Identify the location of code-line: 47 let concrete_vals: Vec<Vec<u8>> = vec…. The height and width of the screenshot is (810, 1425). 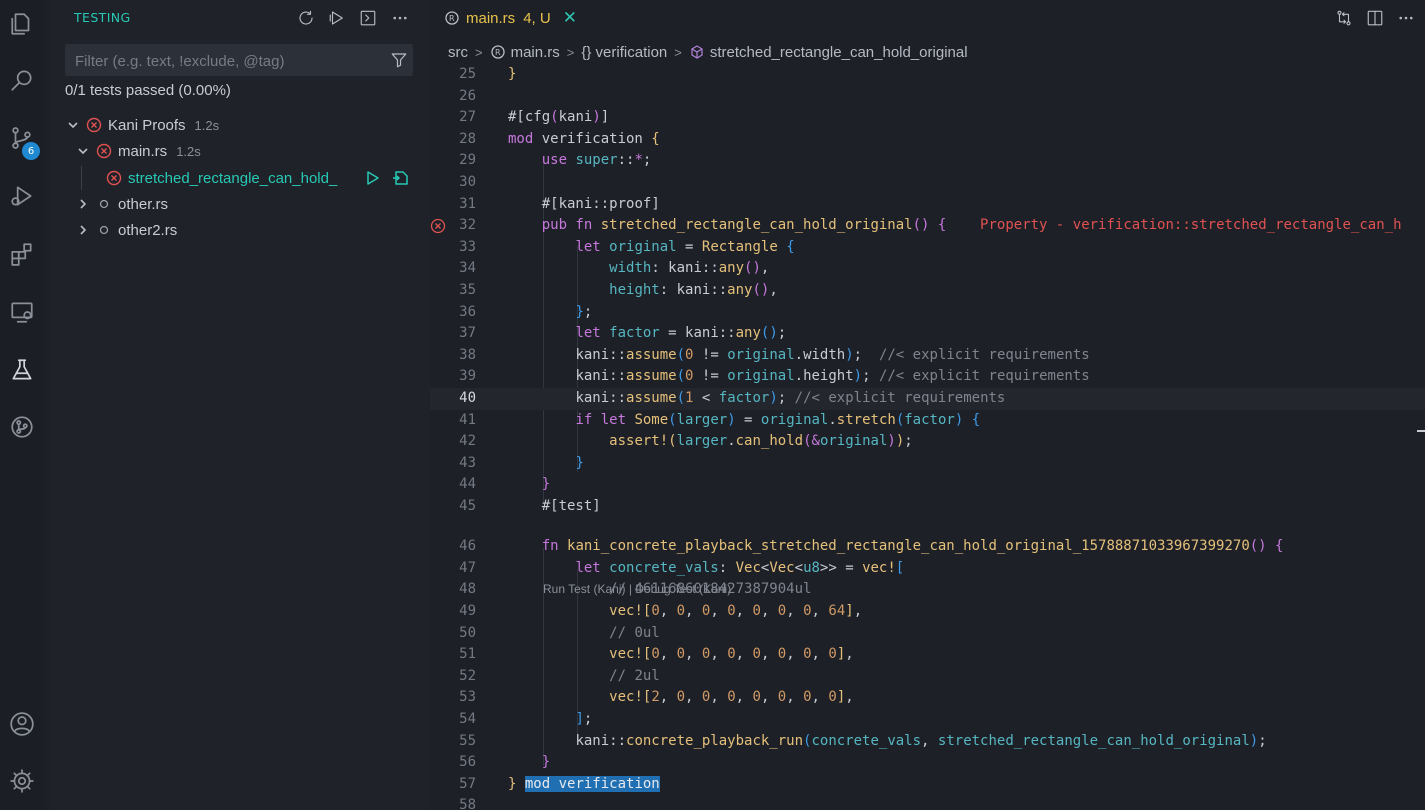
(927, 569).